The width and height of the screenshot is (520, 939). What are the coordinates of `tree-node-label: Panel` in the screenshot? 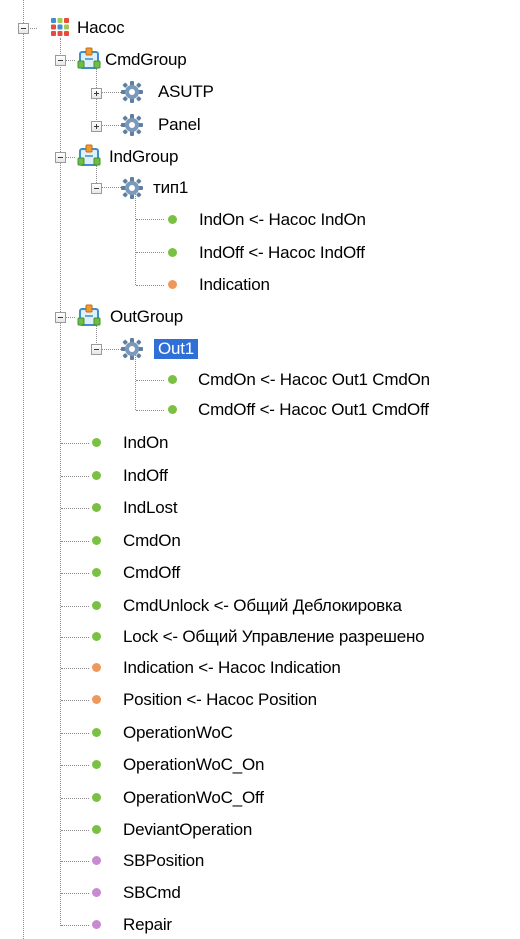 It's located at (179, 124).